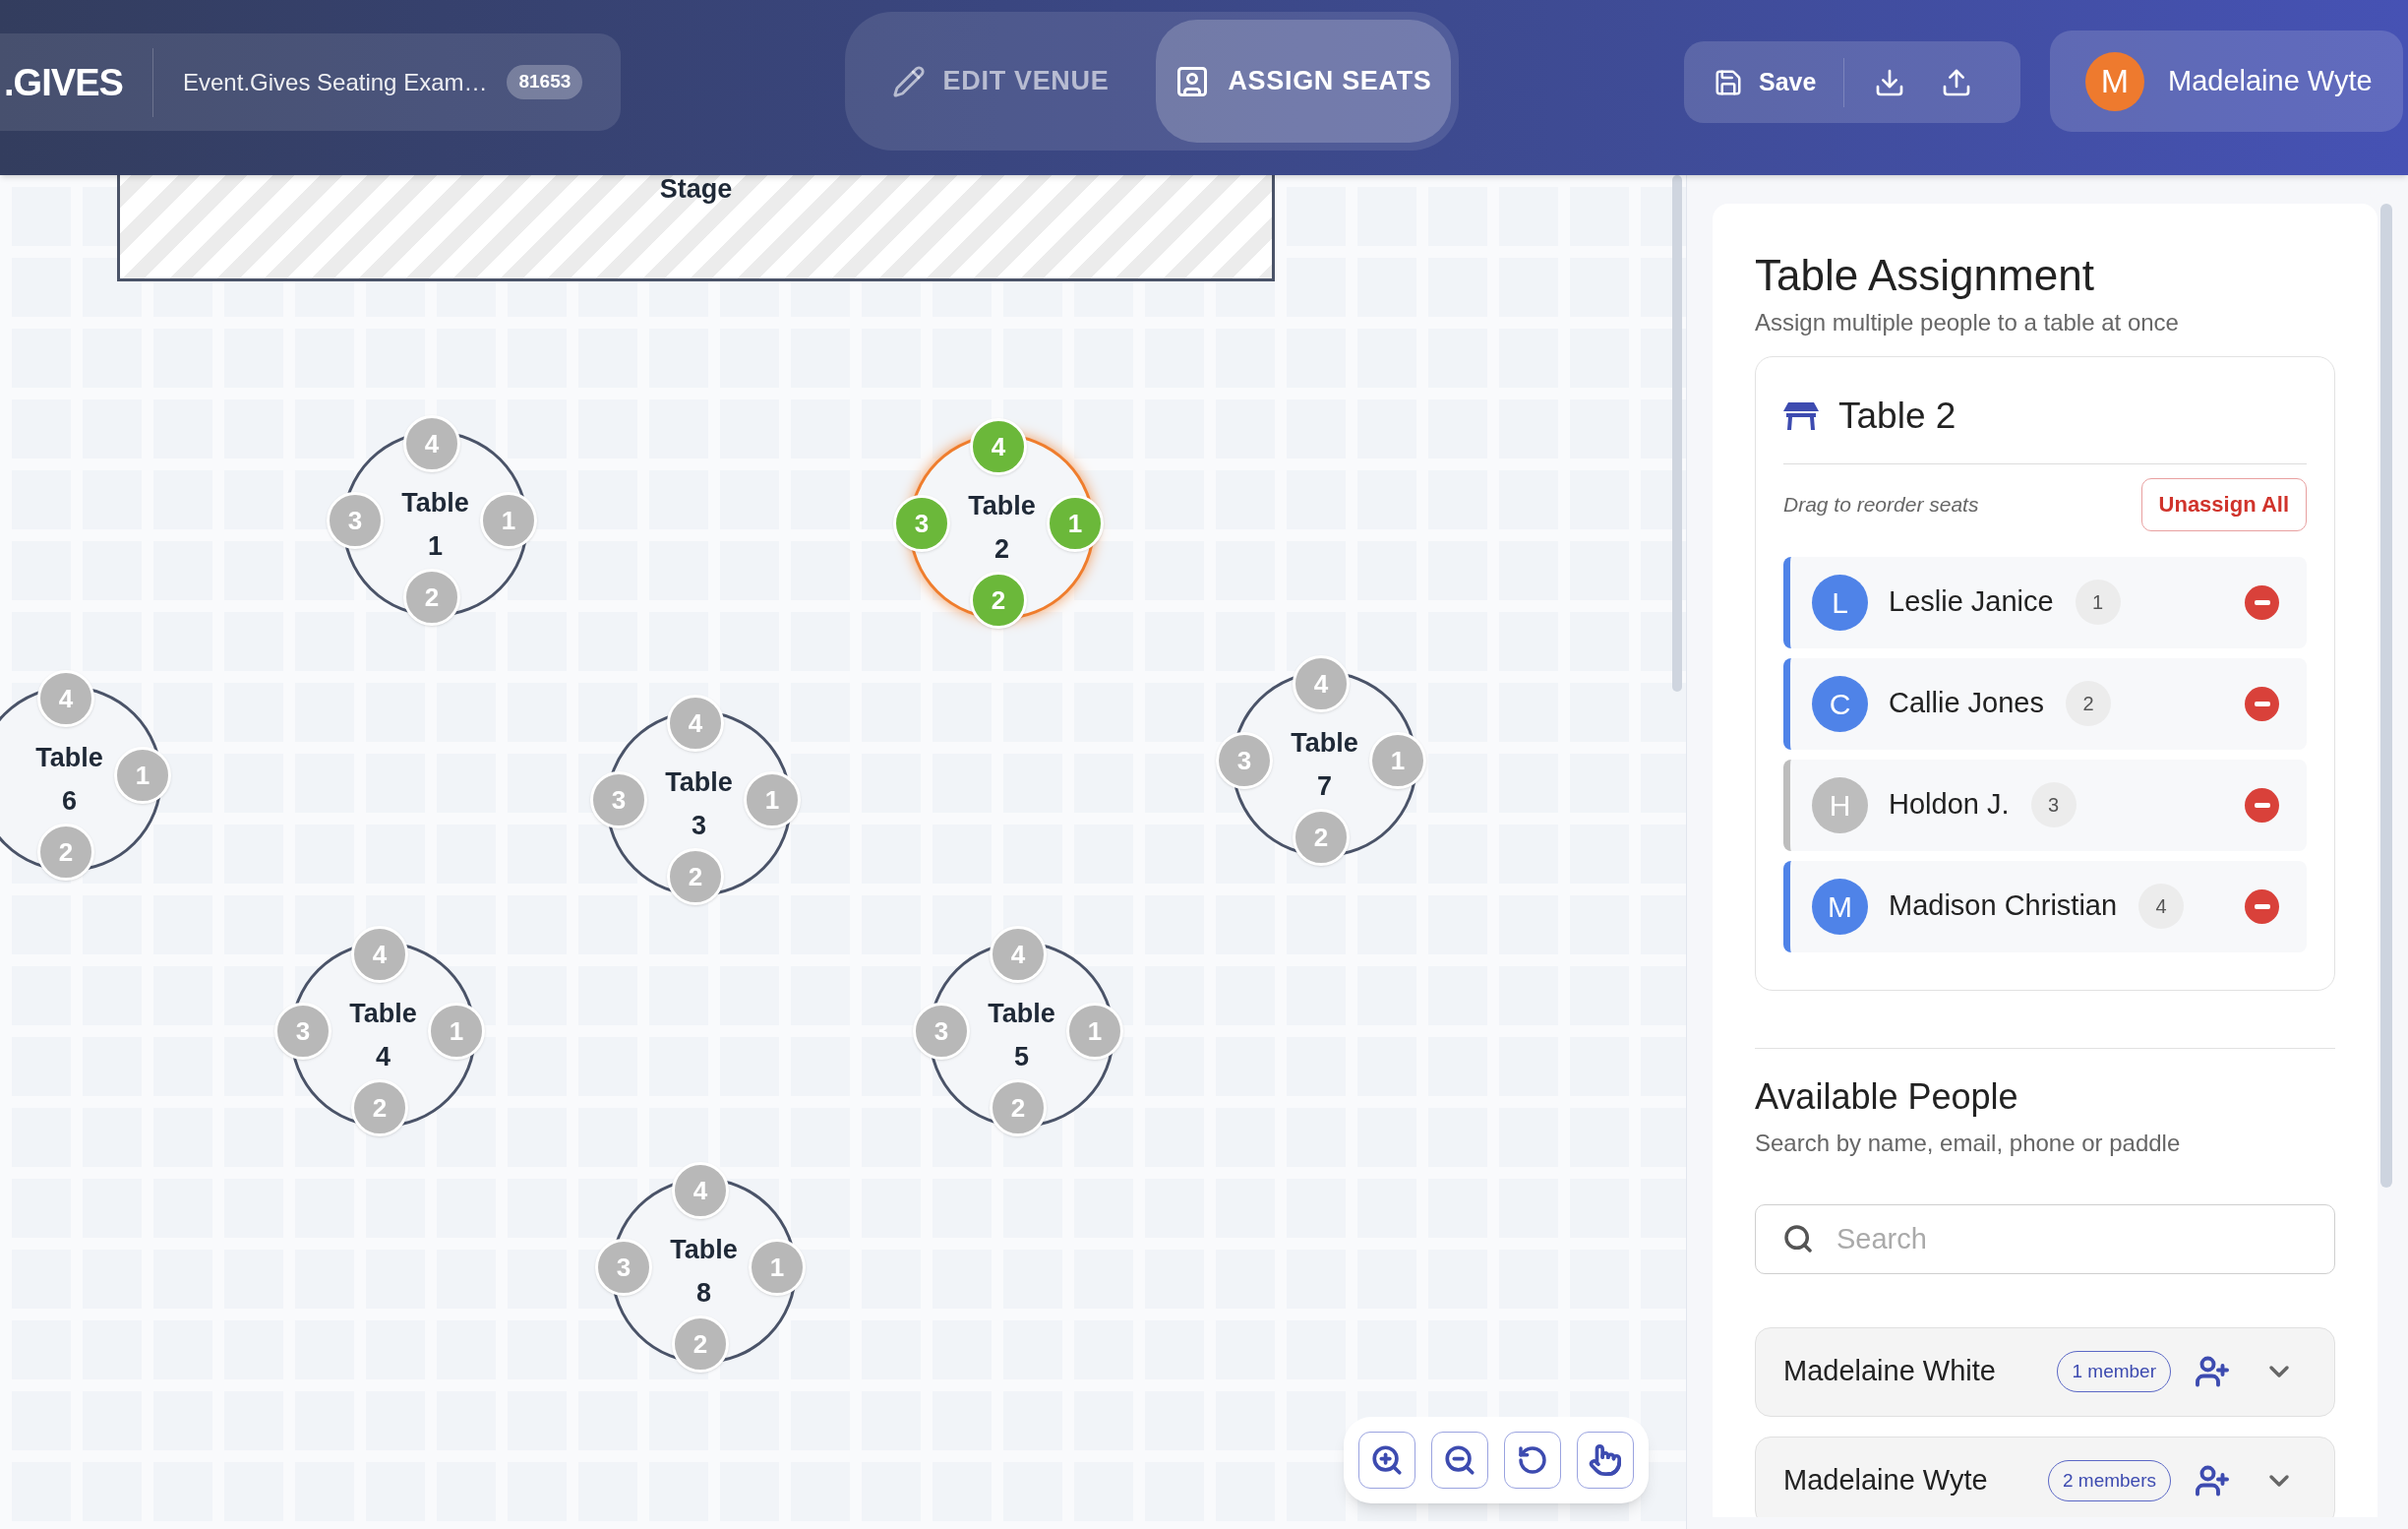 This screenshot has width=2408, height=1529. I want to click on zoom-in-button, so click(1386, 1460).